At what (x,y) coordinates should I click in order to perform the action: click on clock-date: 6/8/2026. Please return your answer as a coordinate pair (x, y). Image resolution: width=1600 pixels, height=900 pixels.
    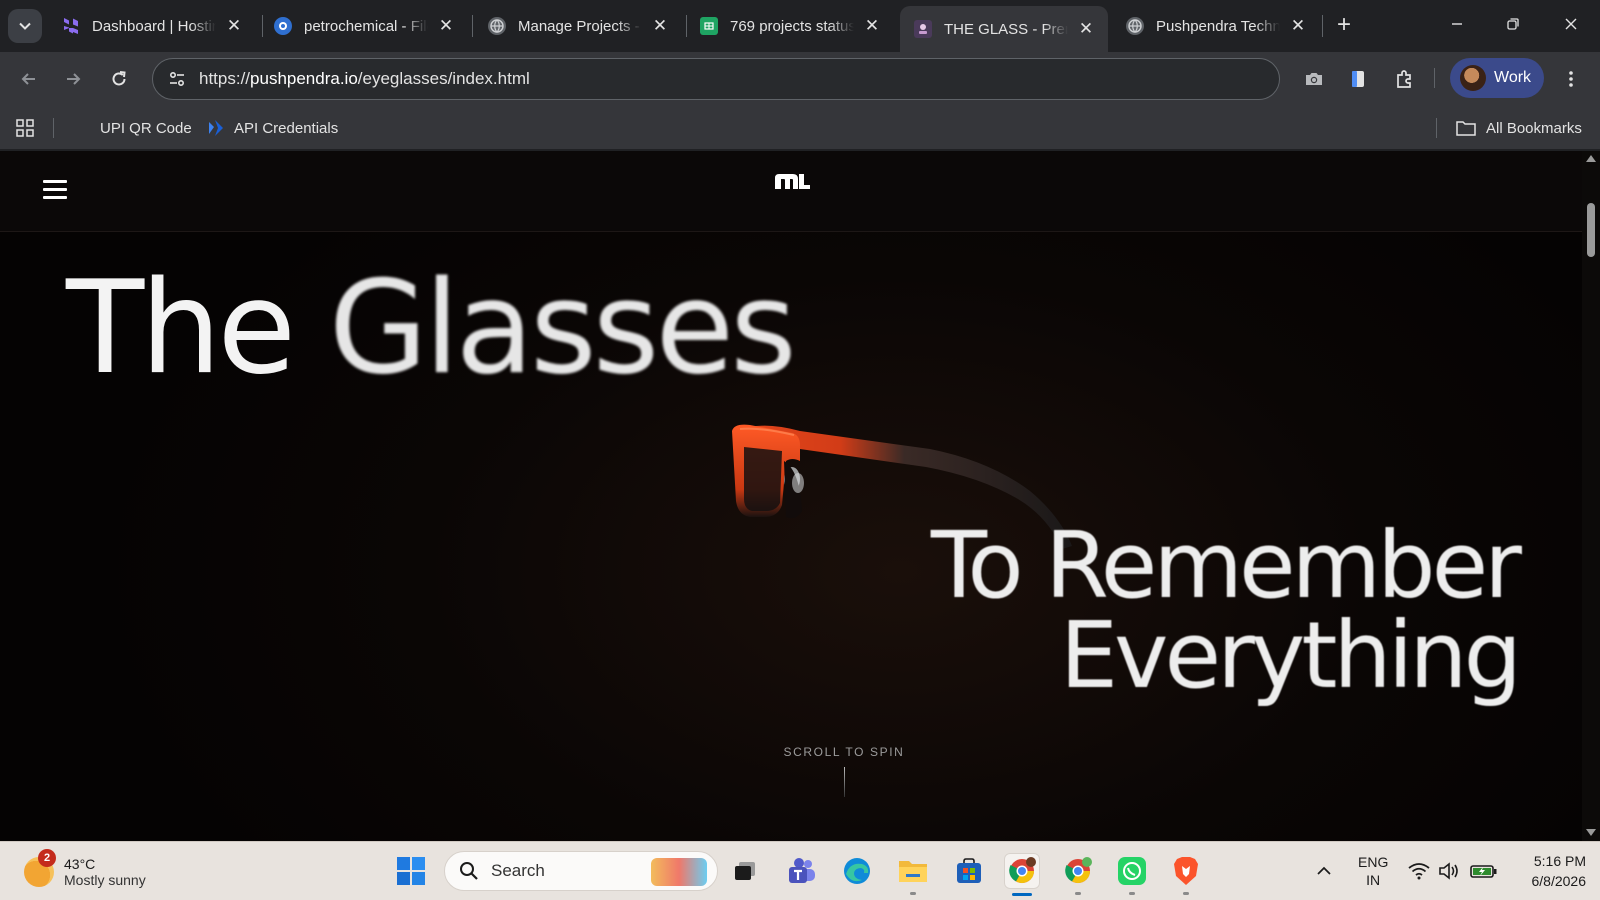
    Looking at the image, I should click on (1559, 881).